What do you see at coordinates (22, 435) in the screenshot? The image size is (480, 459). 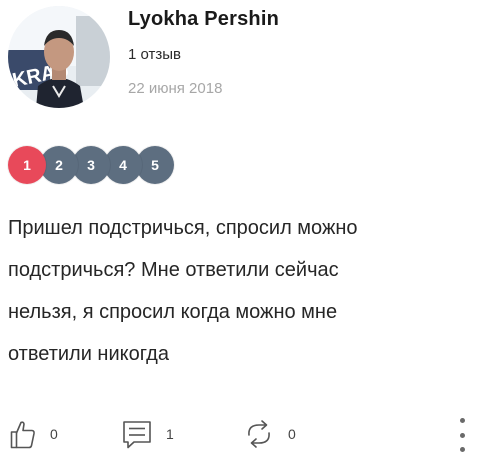 I see `thumbs-up-icon` at bounding box center [22, 435].